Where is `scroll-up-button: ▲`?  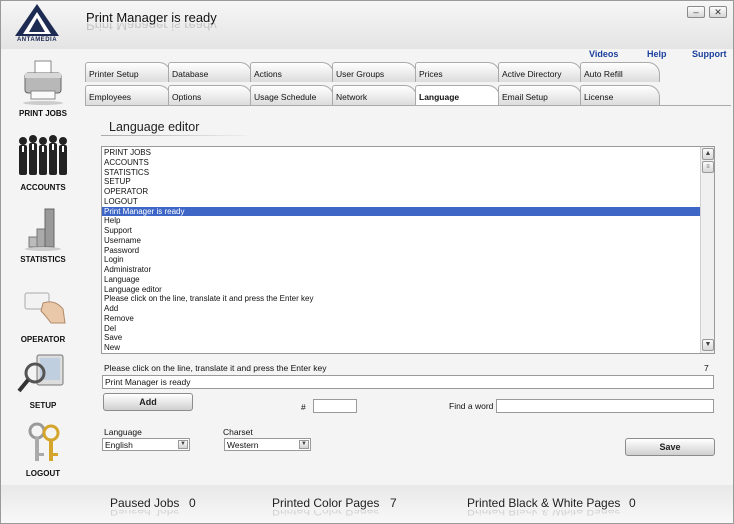 scroll-up-button: ▲ is located at coordinates (708, 154).